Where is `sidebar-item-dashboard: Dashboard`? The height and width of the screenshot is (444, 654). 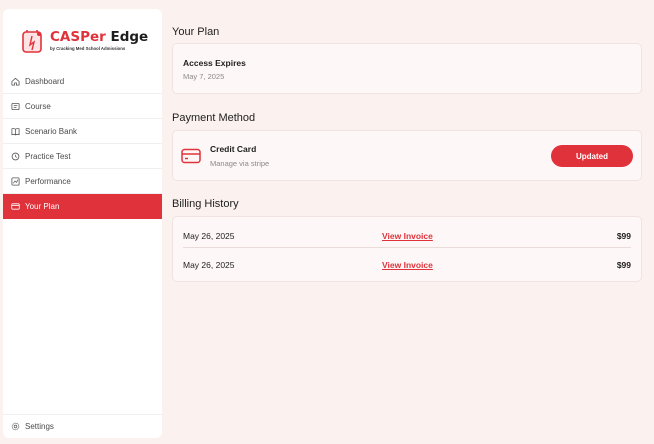
sidebar-item-dashboard: Dashboard is located at coordinates (82, 81).